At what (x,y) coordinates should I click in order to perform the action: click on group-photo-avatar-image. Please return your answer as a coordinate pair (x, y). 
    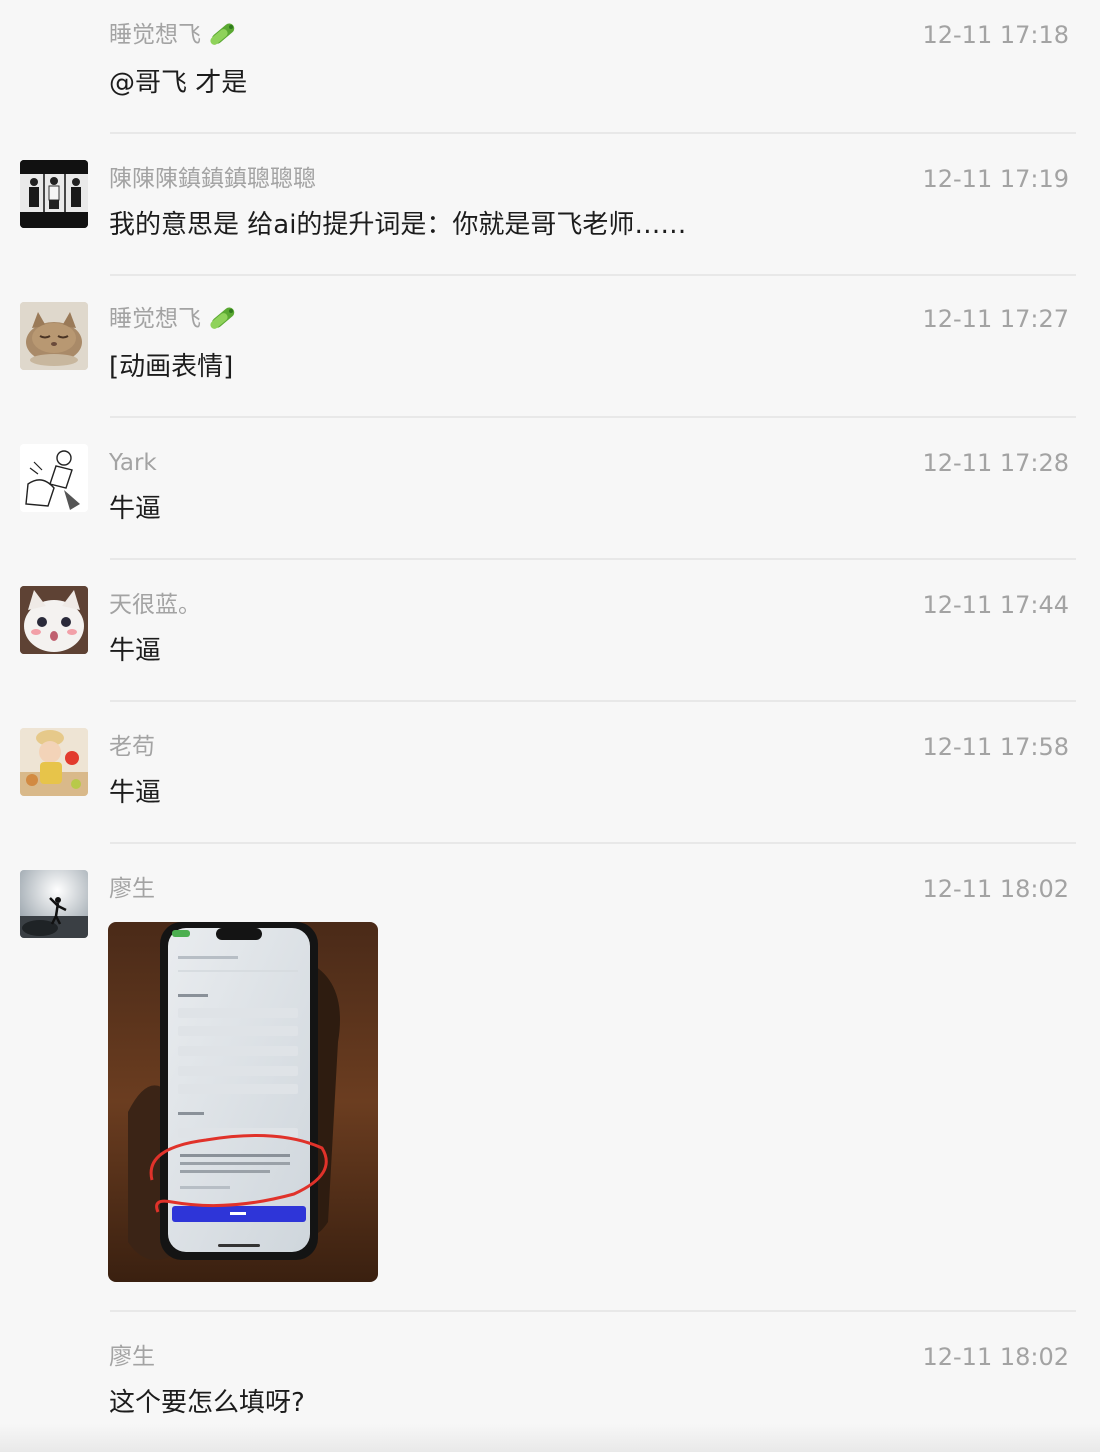
    Looking at the image, I should click on (54, 194).